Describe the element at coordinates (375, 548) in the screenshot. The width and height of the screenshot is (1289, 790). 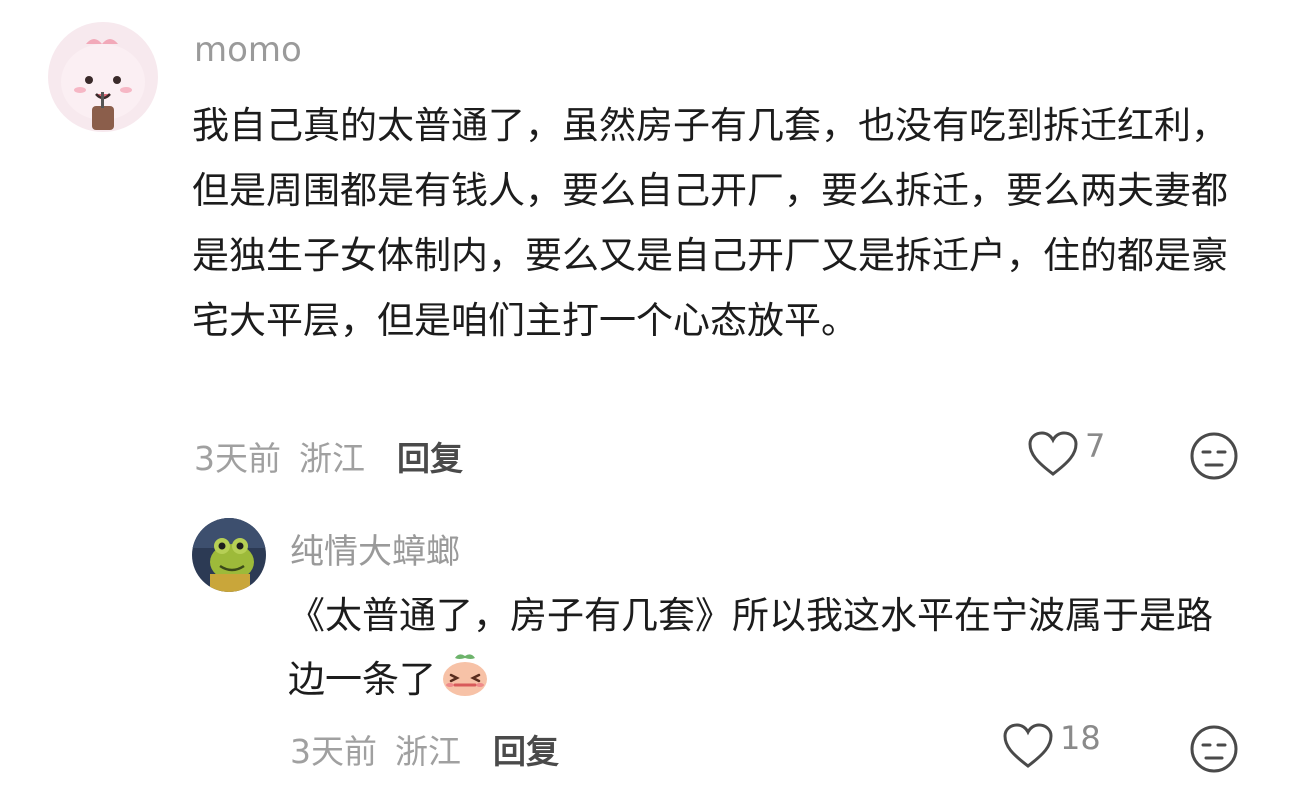
I see `username: 纯情大蟑螂` at that location.